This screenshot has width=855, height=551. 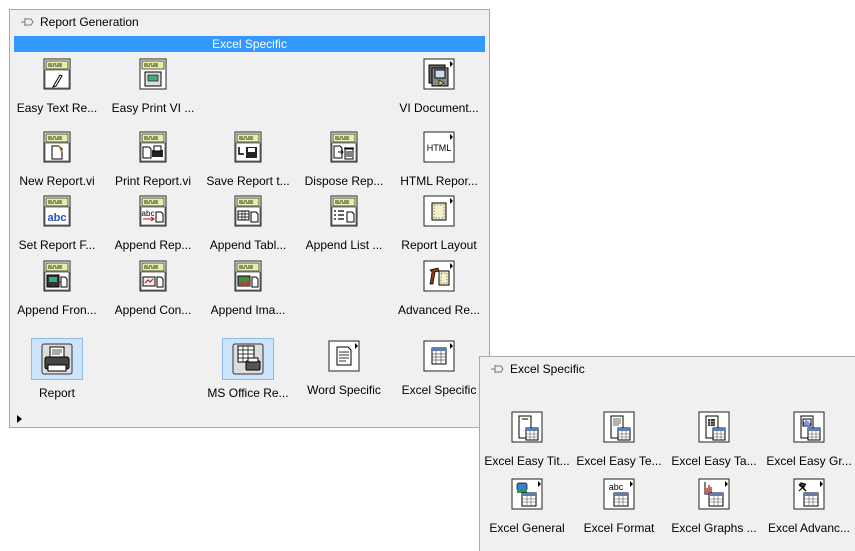 I want to click on item-label: Report Layout, so click(x=439, y=245).